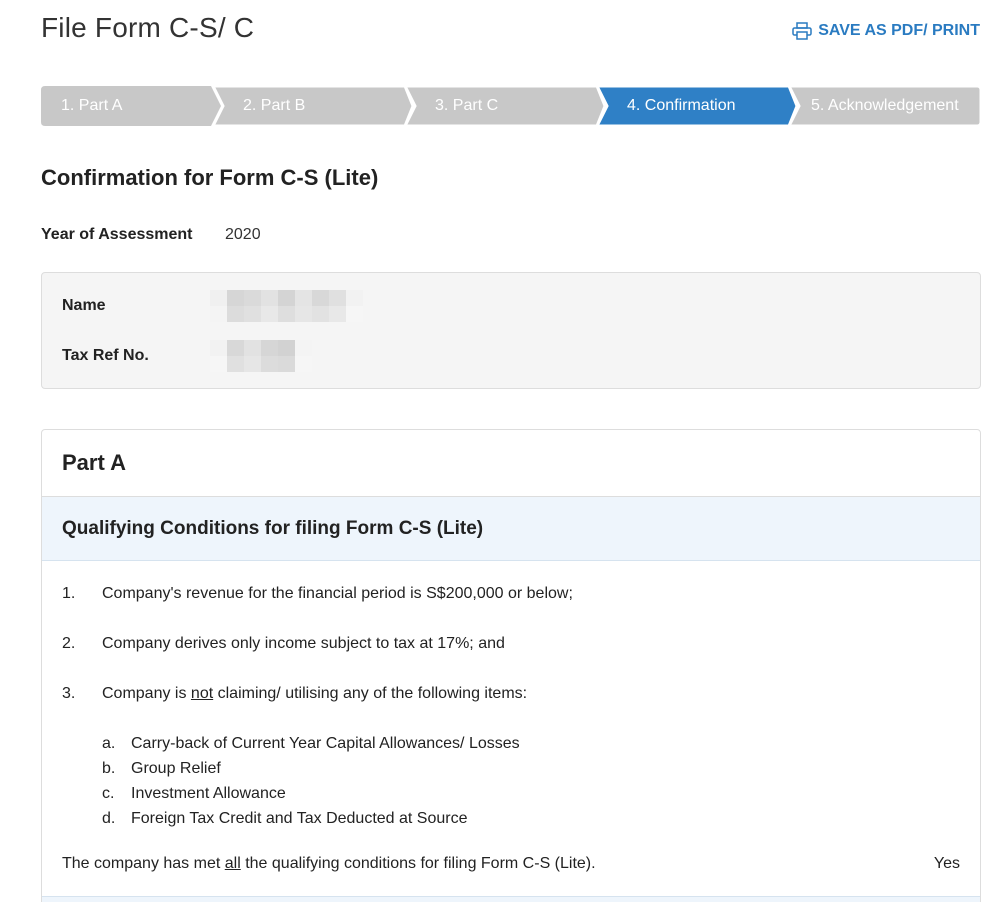  What do you see at coordinates (92, 105) in the screenshot?
I see `step-label: 1. Part A` at bounding box center [92, 105].